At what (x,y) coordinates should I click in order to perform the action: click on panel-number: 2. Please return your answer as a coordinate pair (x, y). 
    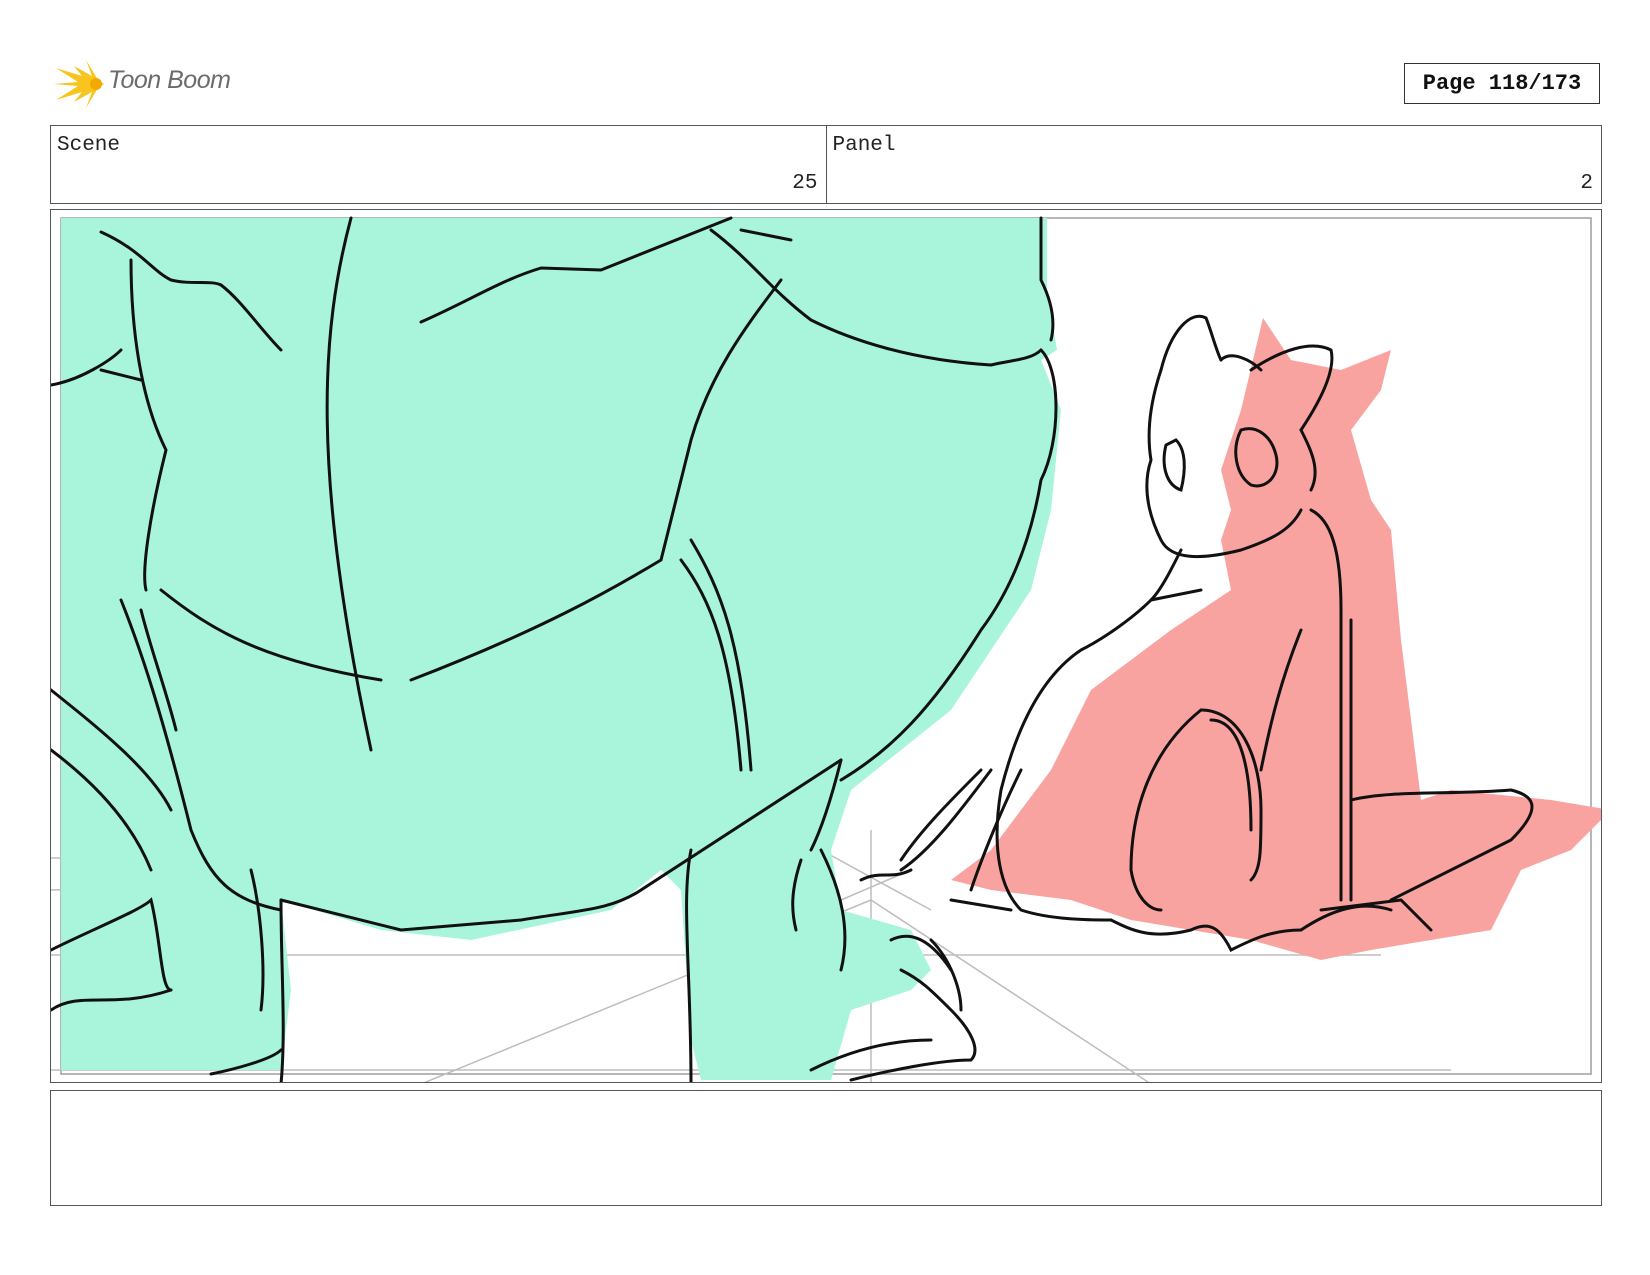
    Looking at the image, I should click on (1586, 183).